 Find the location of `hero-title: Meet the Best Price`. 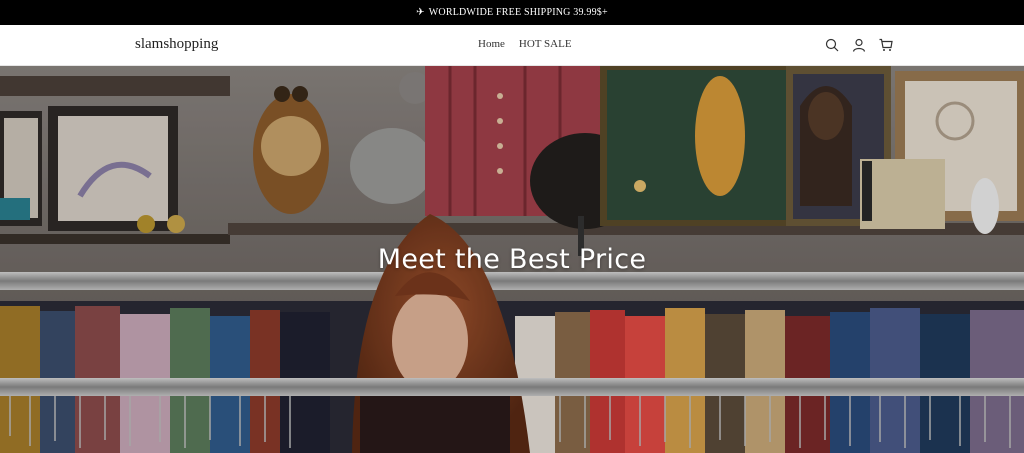

hero-title: Meet the Best Price is located at coordinates (512, 259).